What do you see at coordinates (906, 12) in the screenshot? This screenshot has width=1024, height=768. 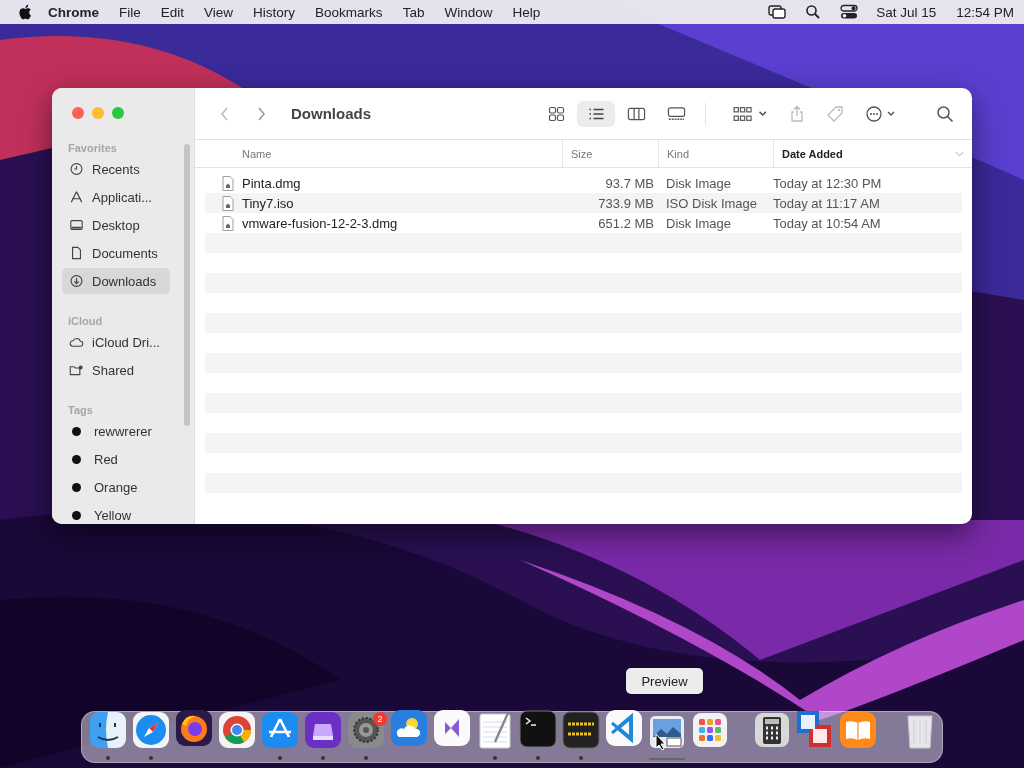 I see `menu-bar-date: Sat Jul 15` at bounding box center [906, 12].